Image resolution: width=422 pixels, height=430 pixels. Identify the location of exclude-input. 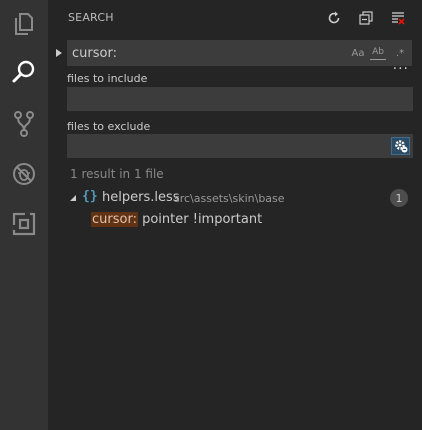
(240, 146).